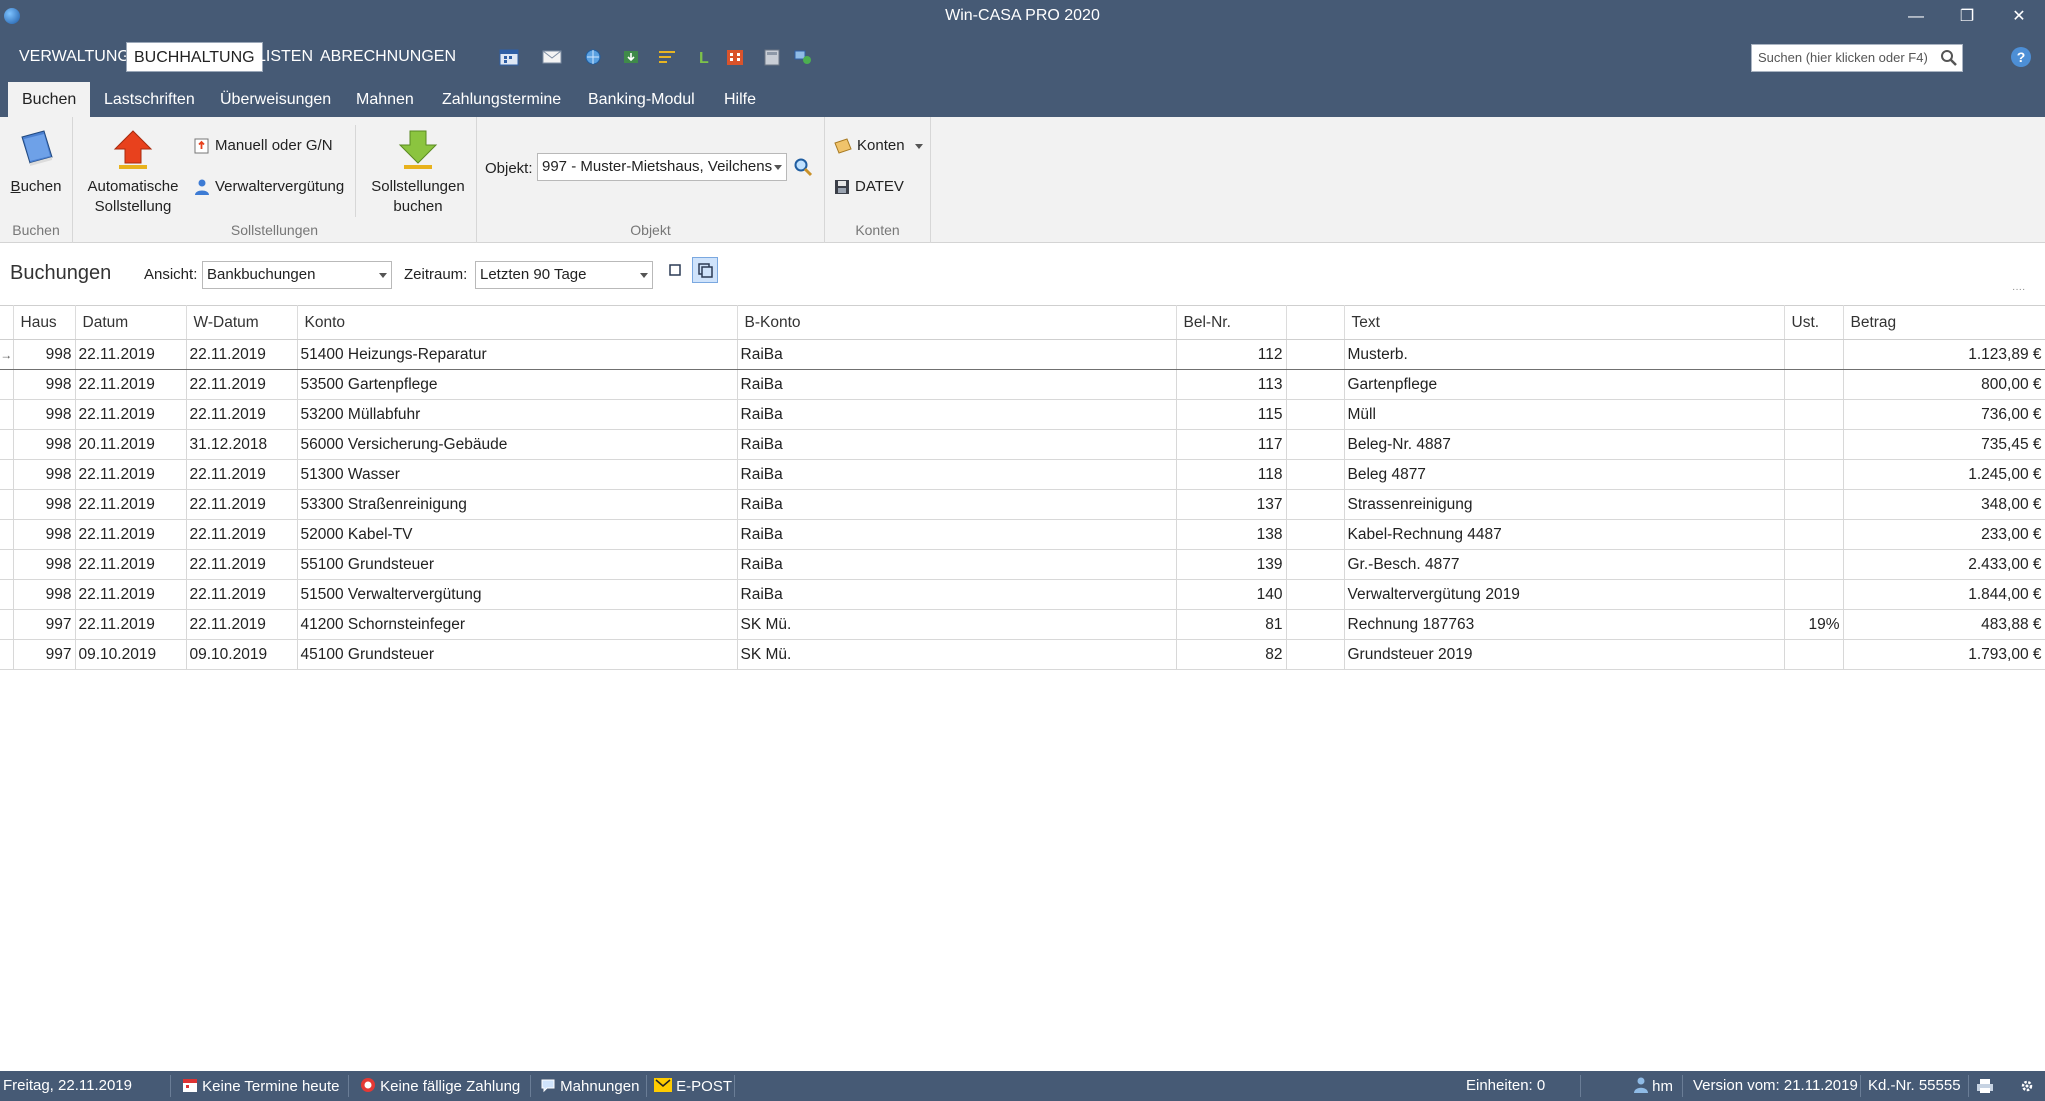 The height and width of the screenshot is (1101, 2045). What do you see at coordinates (2027, 1086) in the screenshot?
I see `settings-gear-icon` at bounding box center [2027, 1086].